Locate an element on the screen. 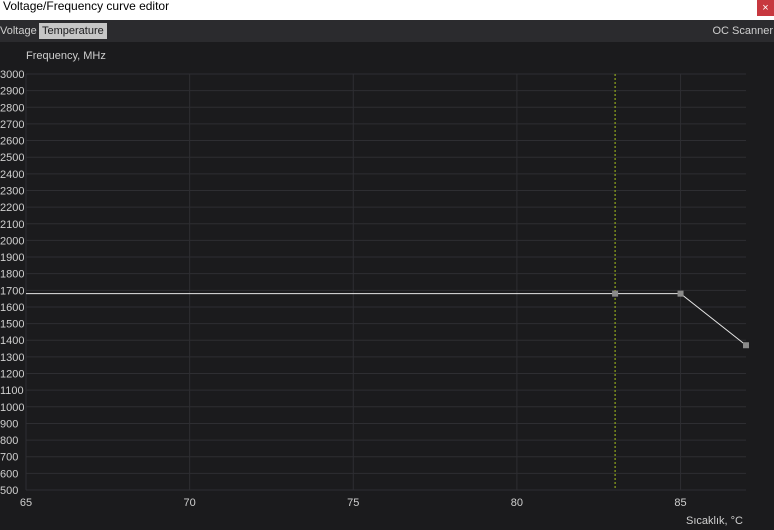  frequency-curve-line is located at coordinates (386, 319).